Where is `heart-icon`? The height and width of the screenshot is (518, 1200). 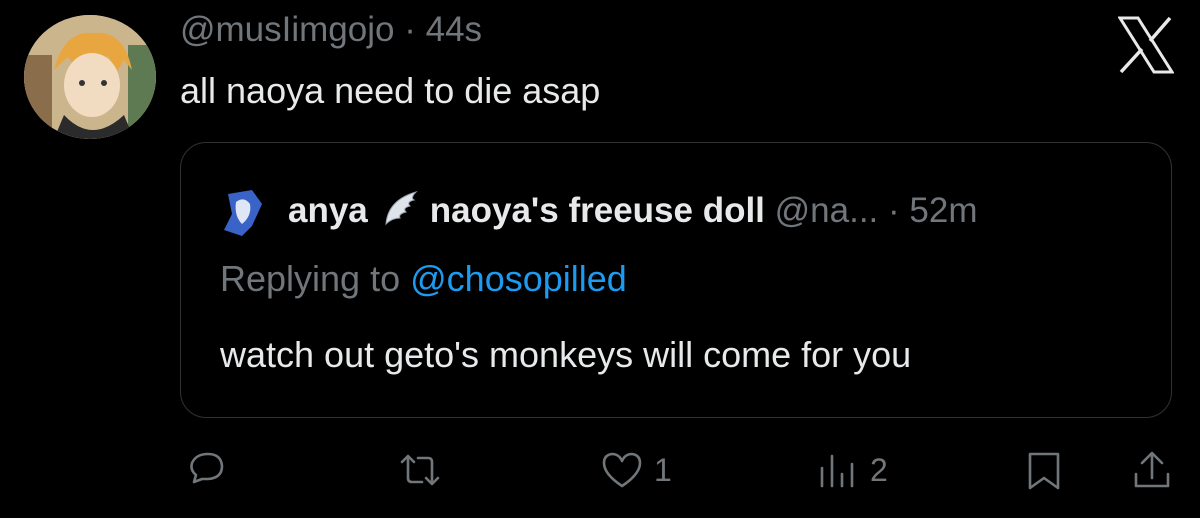
heart-icon is located at coordinates (622, 470).